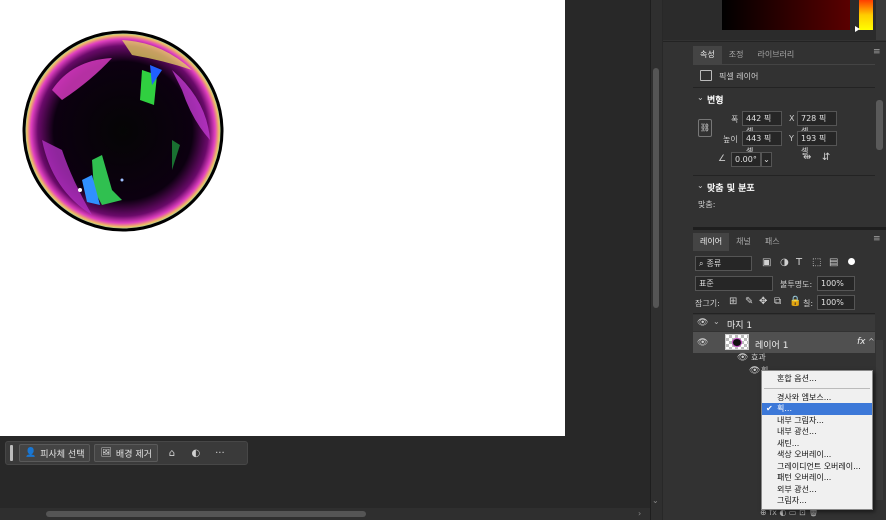 This screenshot has width=886, height=520. I want to click on x-field: 728 픽셀, so click(817, 123).